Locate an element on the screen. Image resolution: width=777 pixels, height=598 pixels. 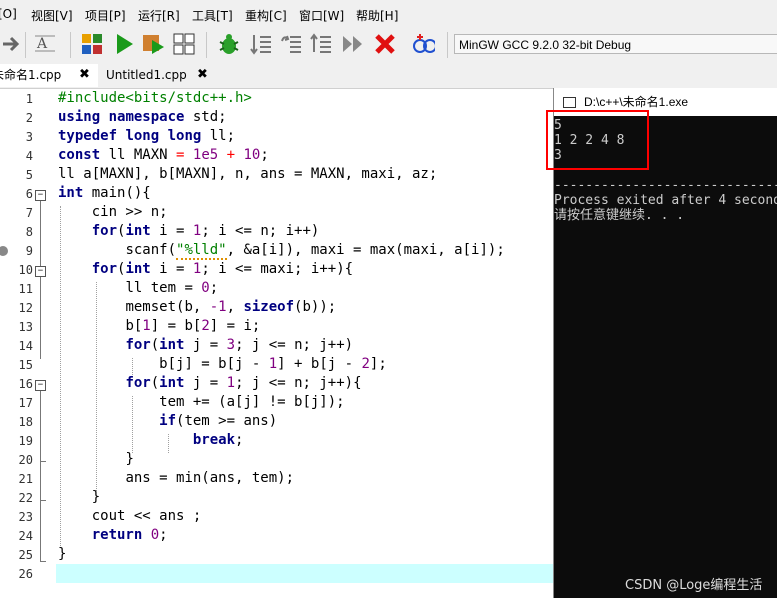
tab-untitled1: Untitled1.cpp ✖ is located at coordinates (159, 75).